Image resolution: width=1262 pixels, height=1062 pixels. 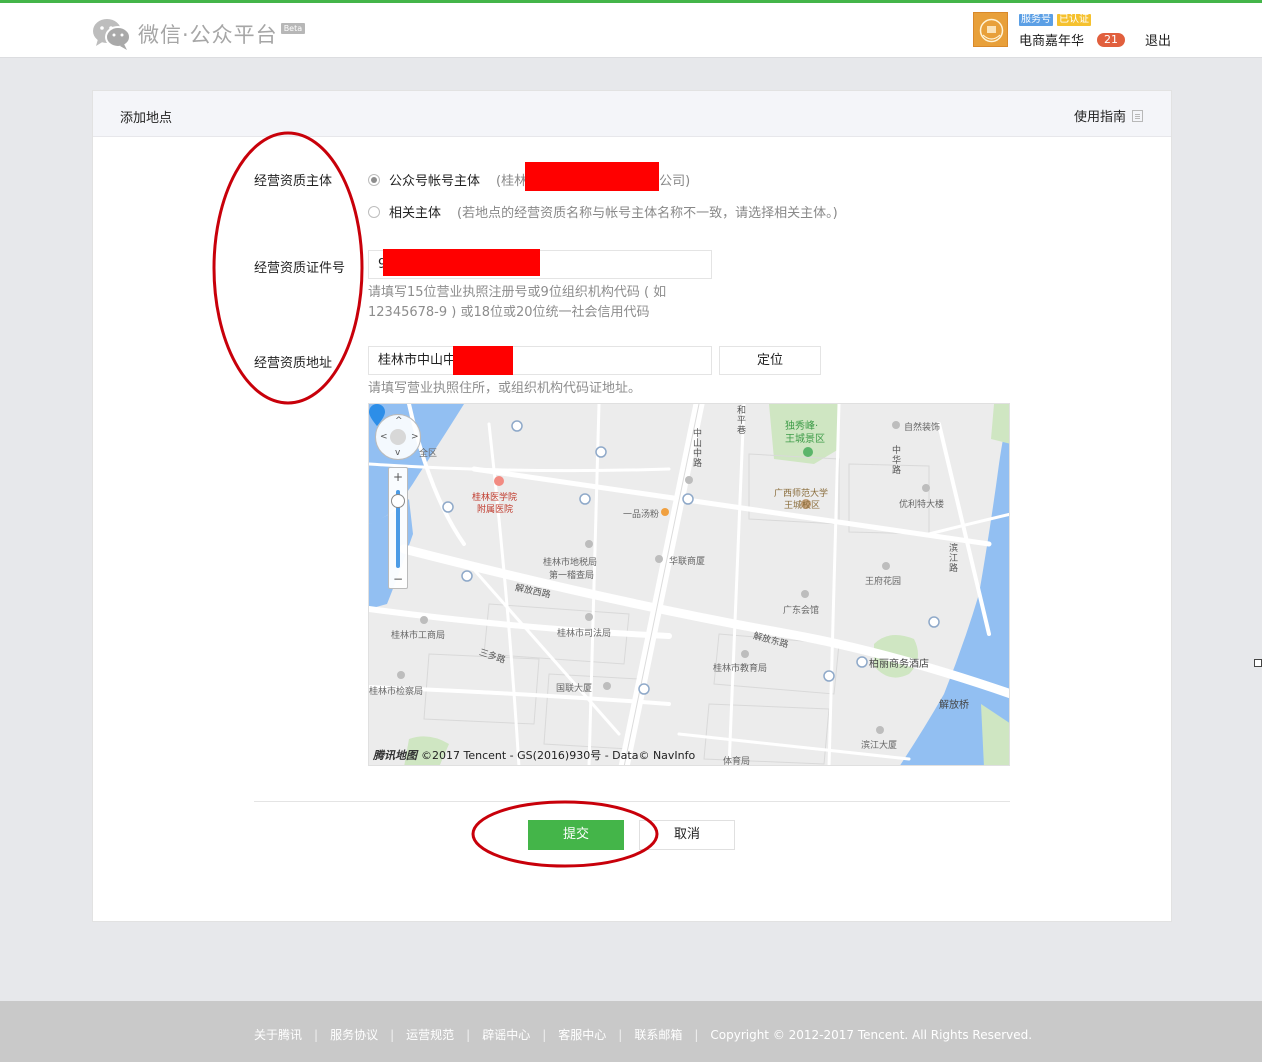 What do you see at coordinates (805, 439) in the screenshot?
I see `map-label: 王城景区` at bounding box center [805, 439].